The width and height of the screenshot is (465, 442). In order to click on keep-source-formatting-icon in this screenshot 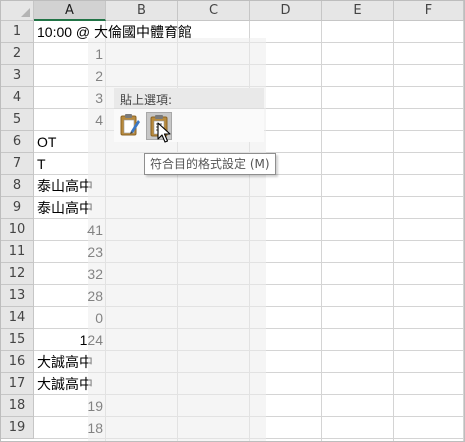, I will do `click(130, 125)`.